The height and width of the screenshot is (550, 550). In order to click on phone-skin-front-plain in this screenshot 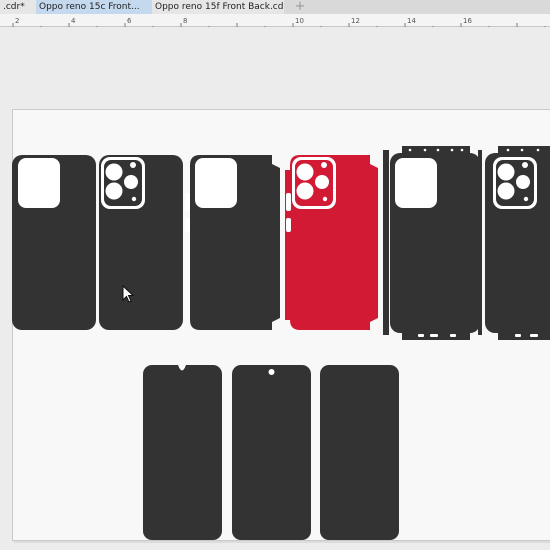, I will do `click(359, 452)`.